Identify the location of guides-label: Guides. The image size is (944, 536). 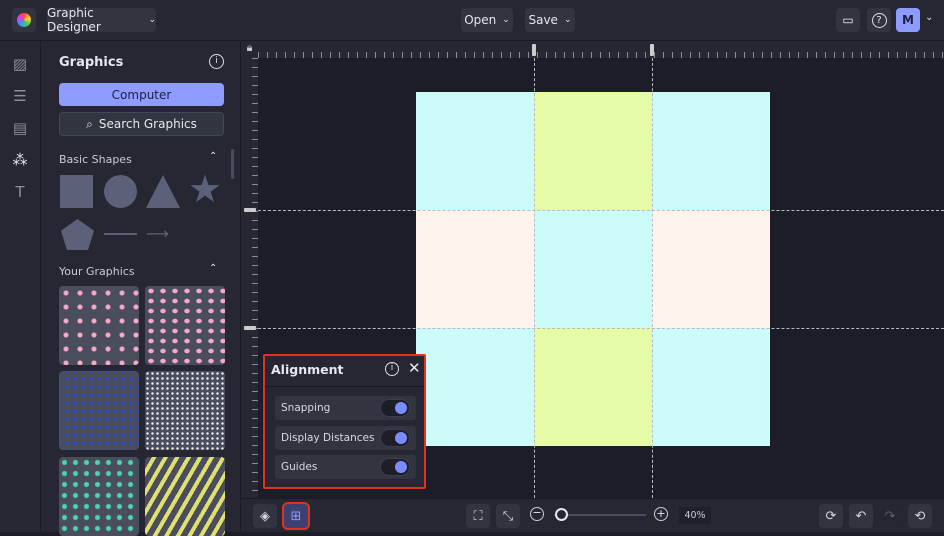
(299, 467).